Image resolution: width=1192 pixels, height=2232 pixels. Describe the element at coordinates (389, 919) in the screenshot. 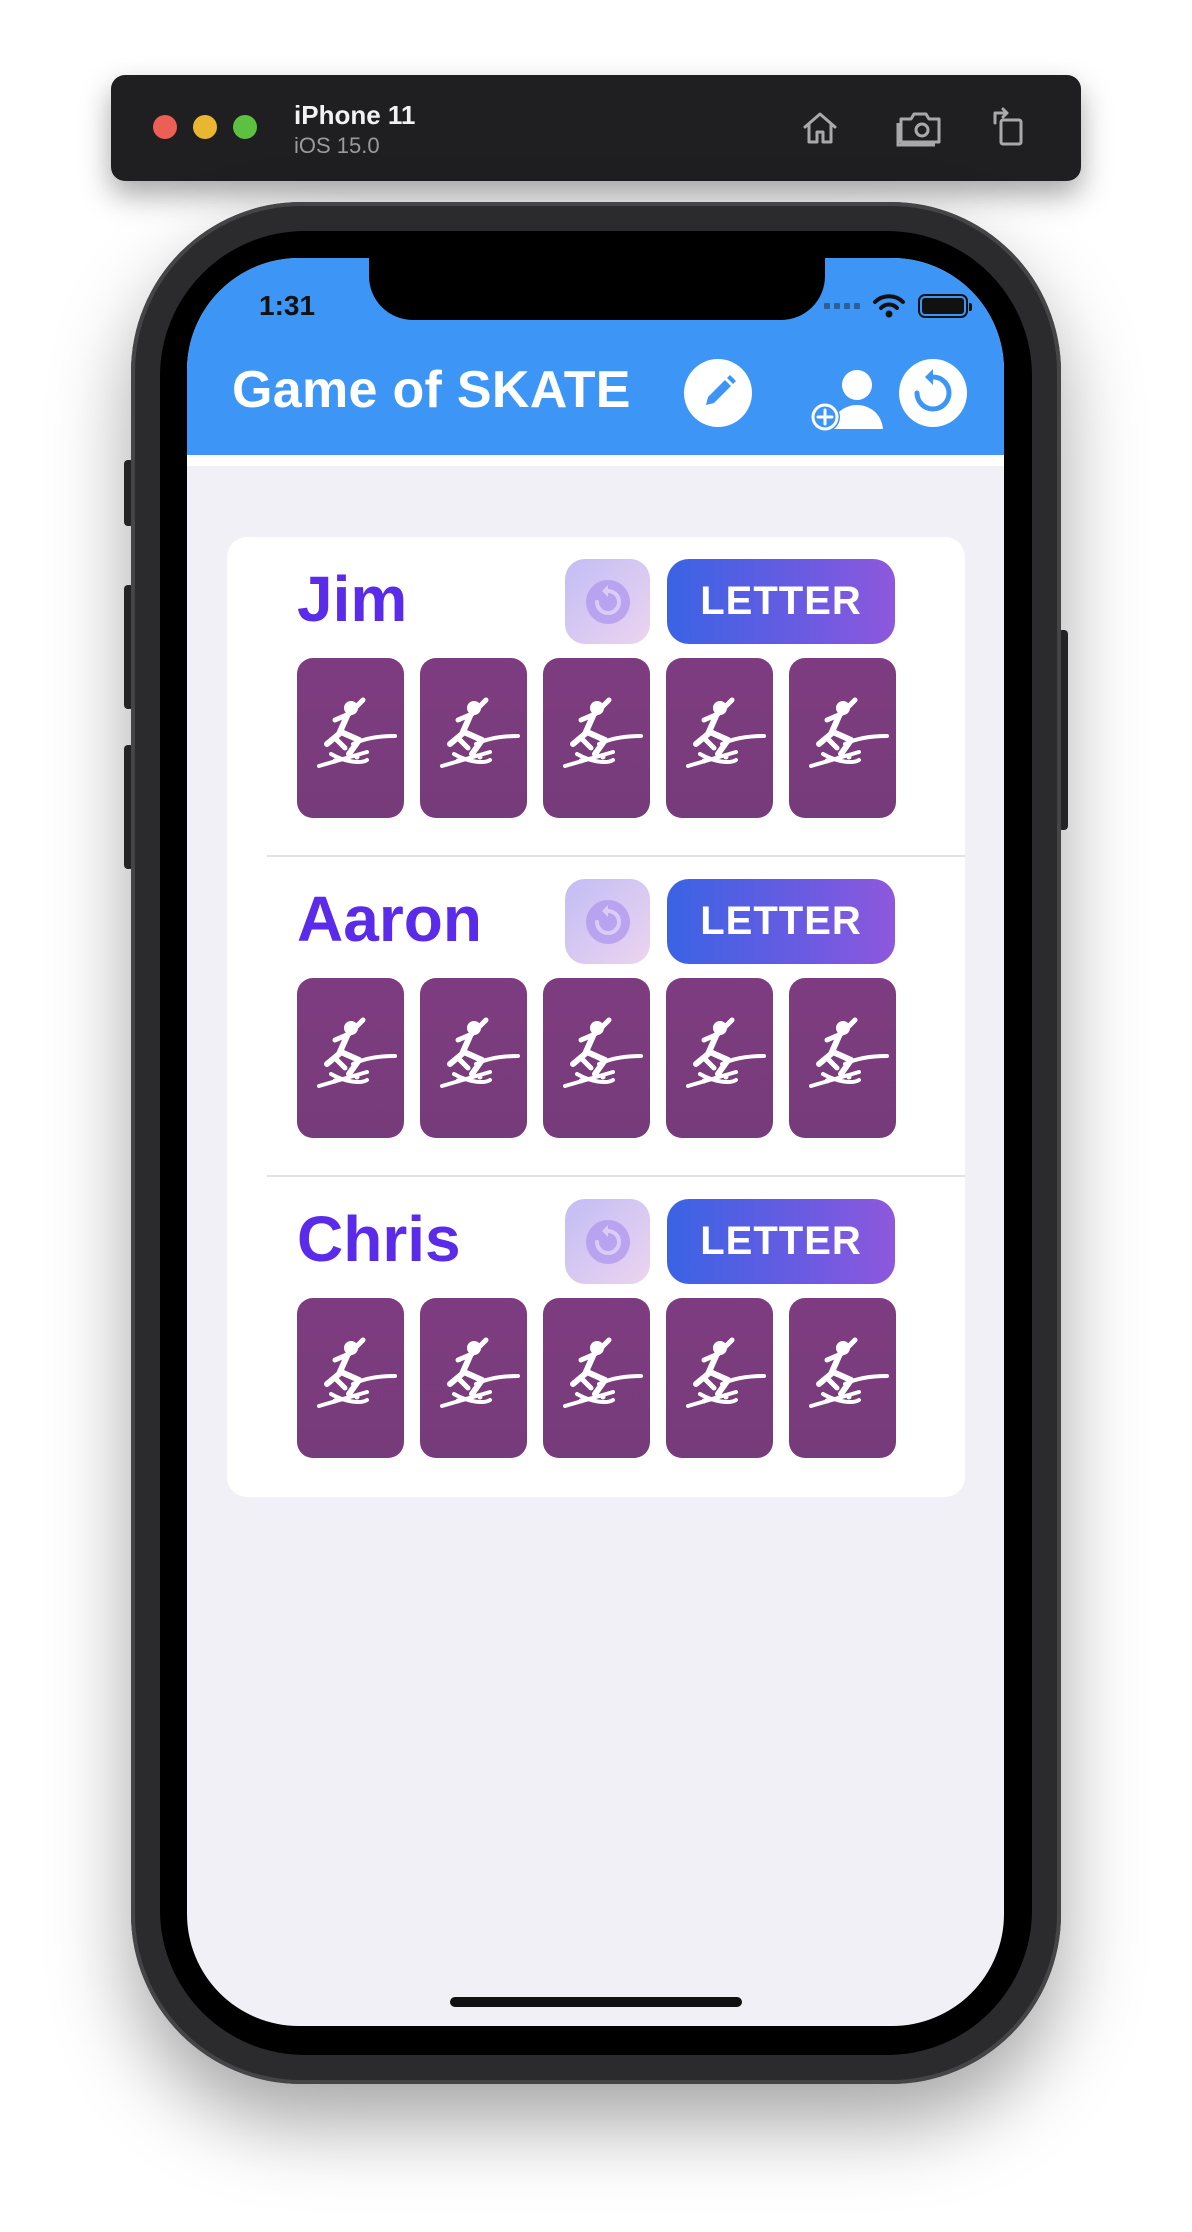

I see `player-name: Aaron` at that location.